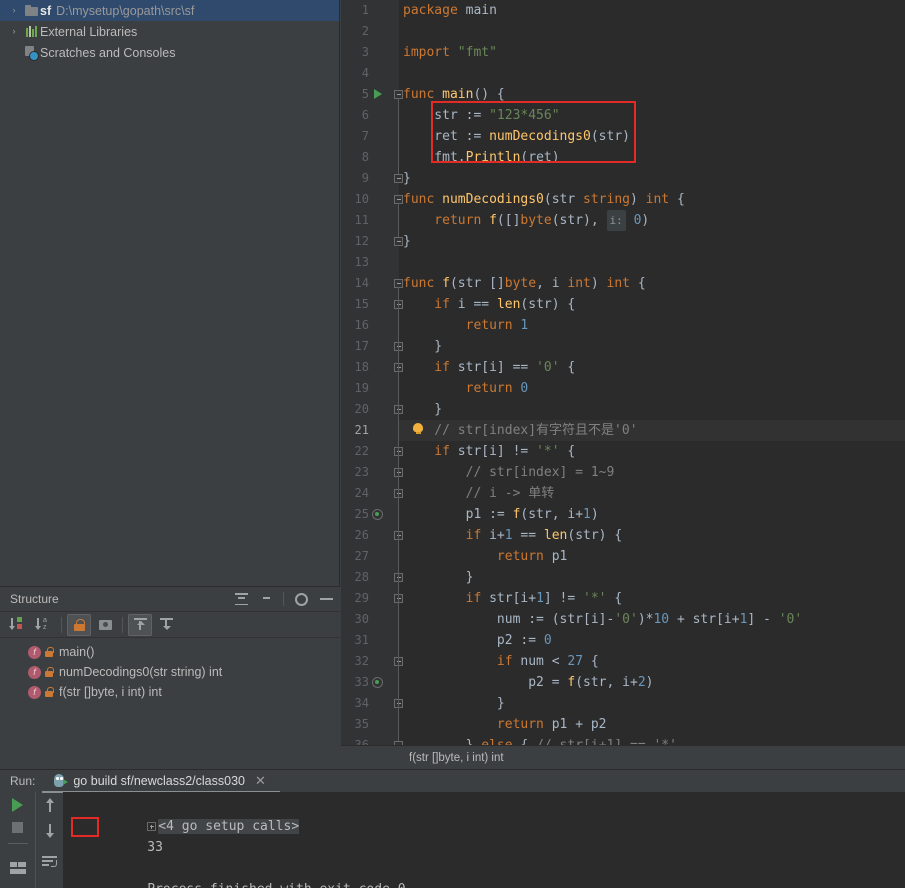 The image size is (905, 888). What do you see at coordinates (479, 493) in the screenshot?
I see `code-text: // i -> 单转` at bounding box center [479, 493].